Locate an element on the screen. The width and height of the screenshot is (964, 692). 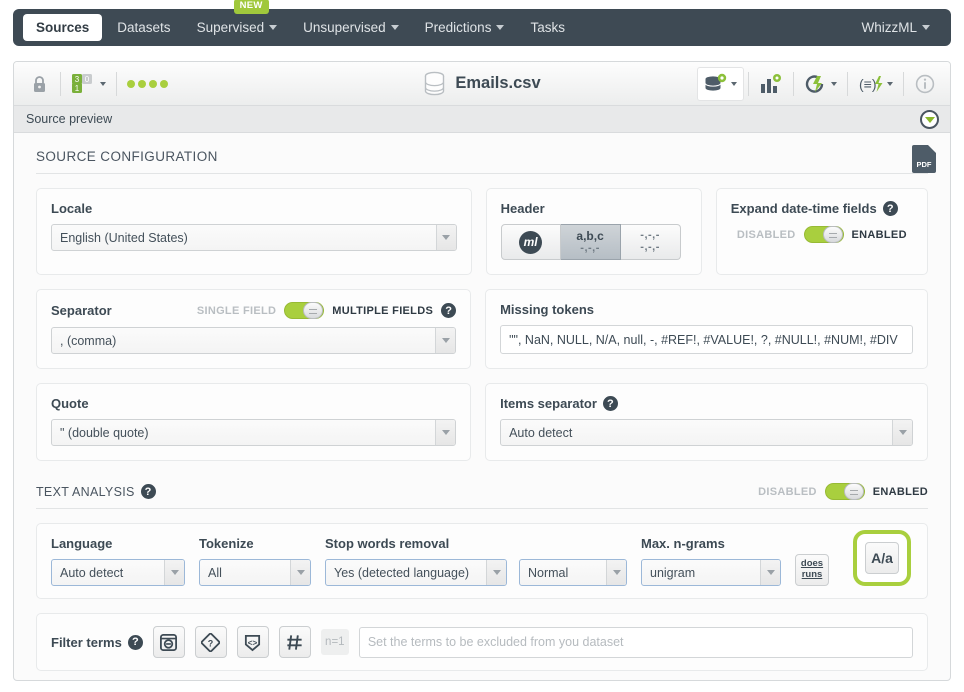
text-analysis-on-label: ENABLED is located at coordinates (900, 491).